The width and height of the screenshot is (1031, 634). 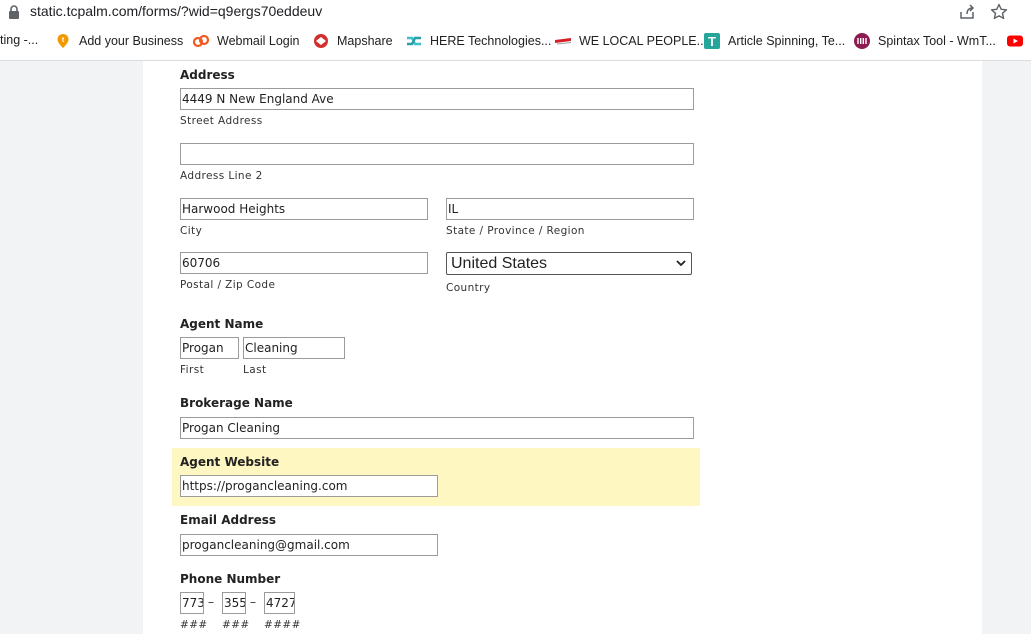 I want to click on here-icon, so click(x=414, y=41).